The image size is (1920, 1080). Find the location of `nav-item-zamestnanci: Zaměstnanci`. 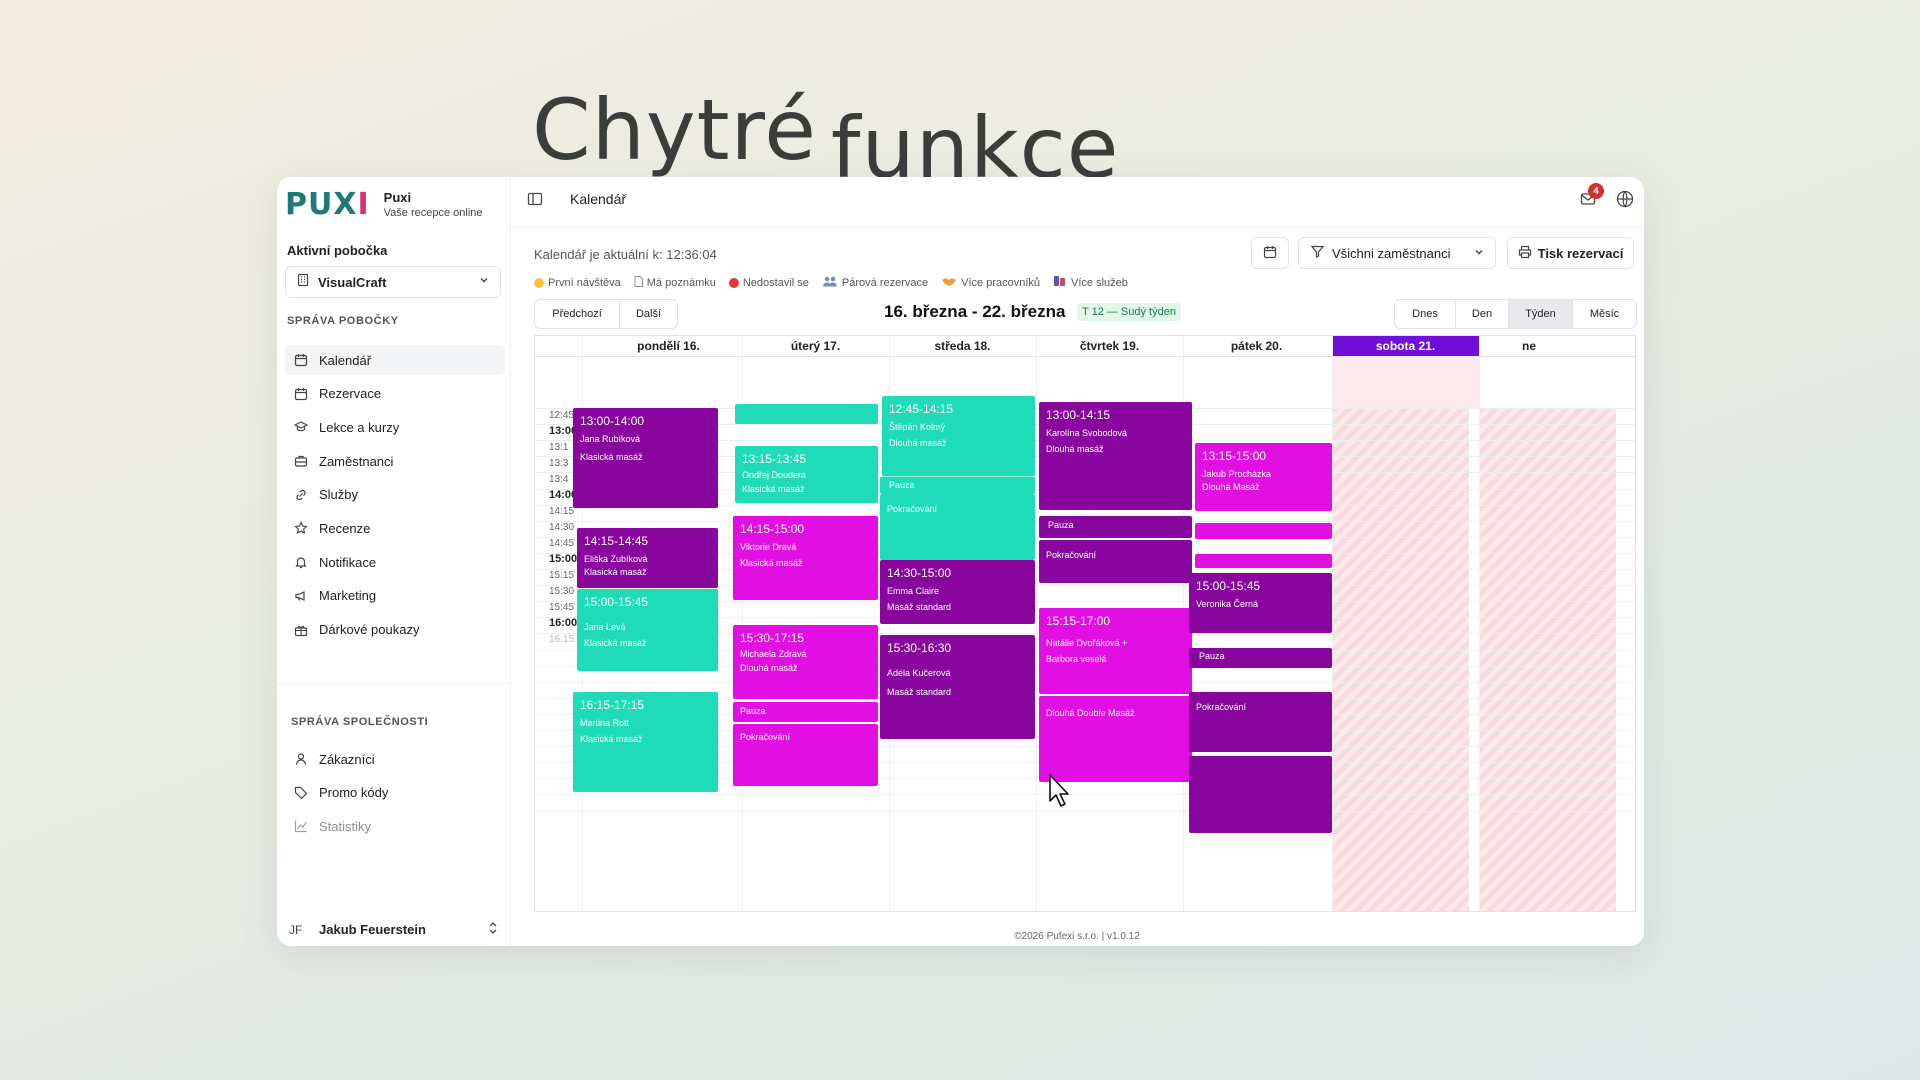

nav-item-zamestnanci: Zaměstnanci is located at coordinates (395, 461).